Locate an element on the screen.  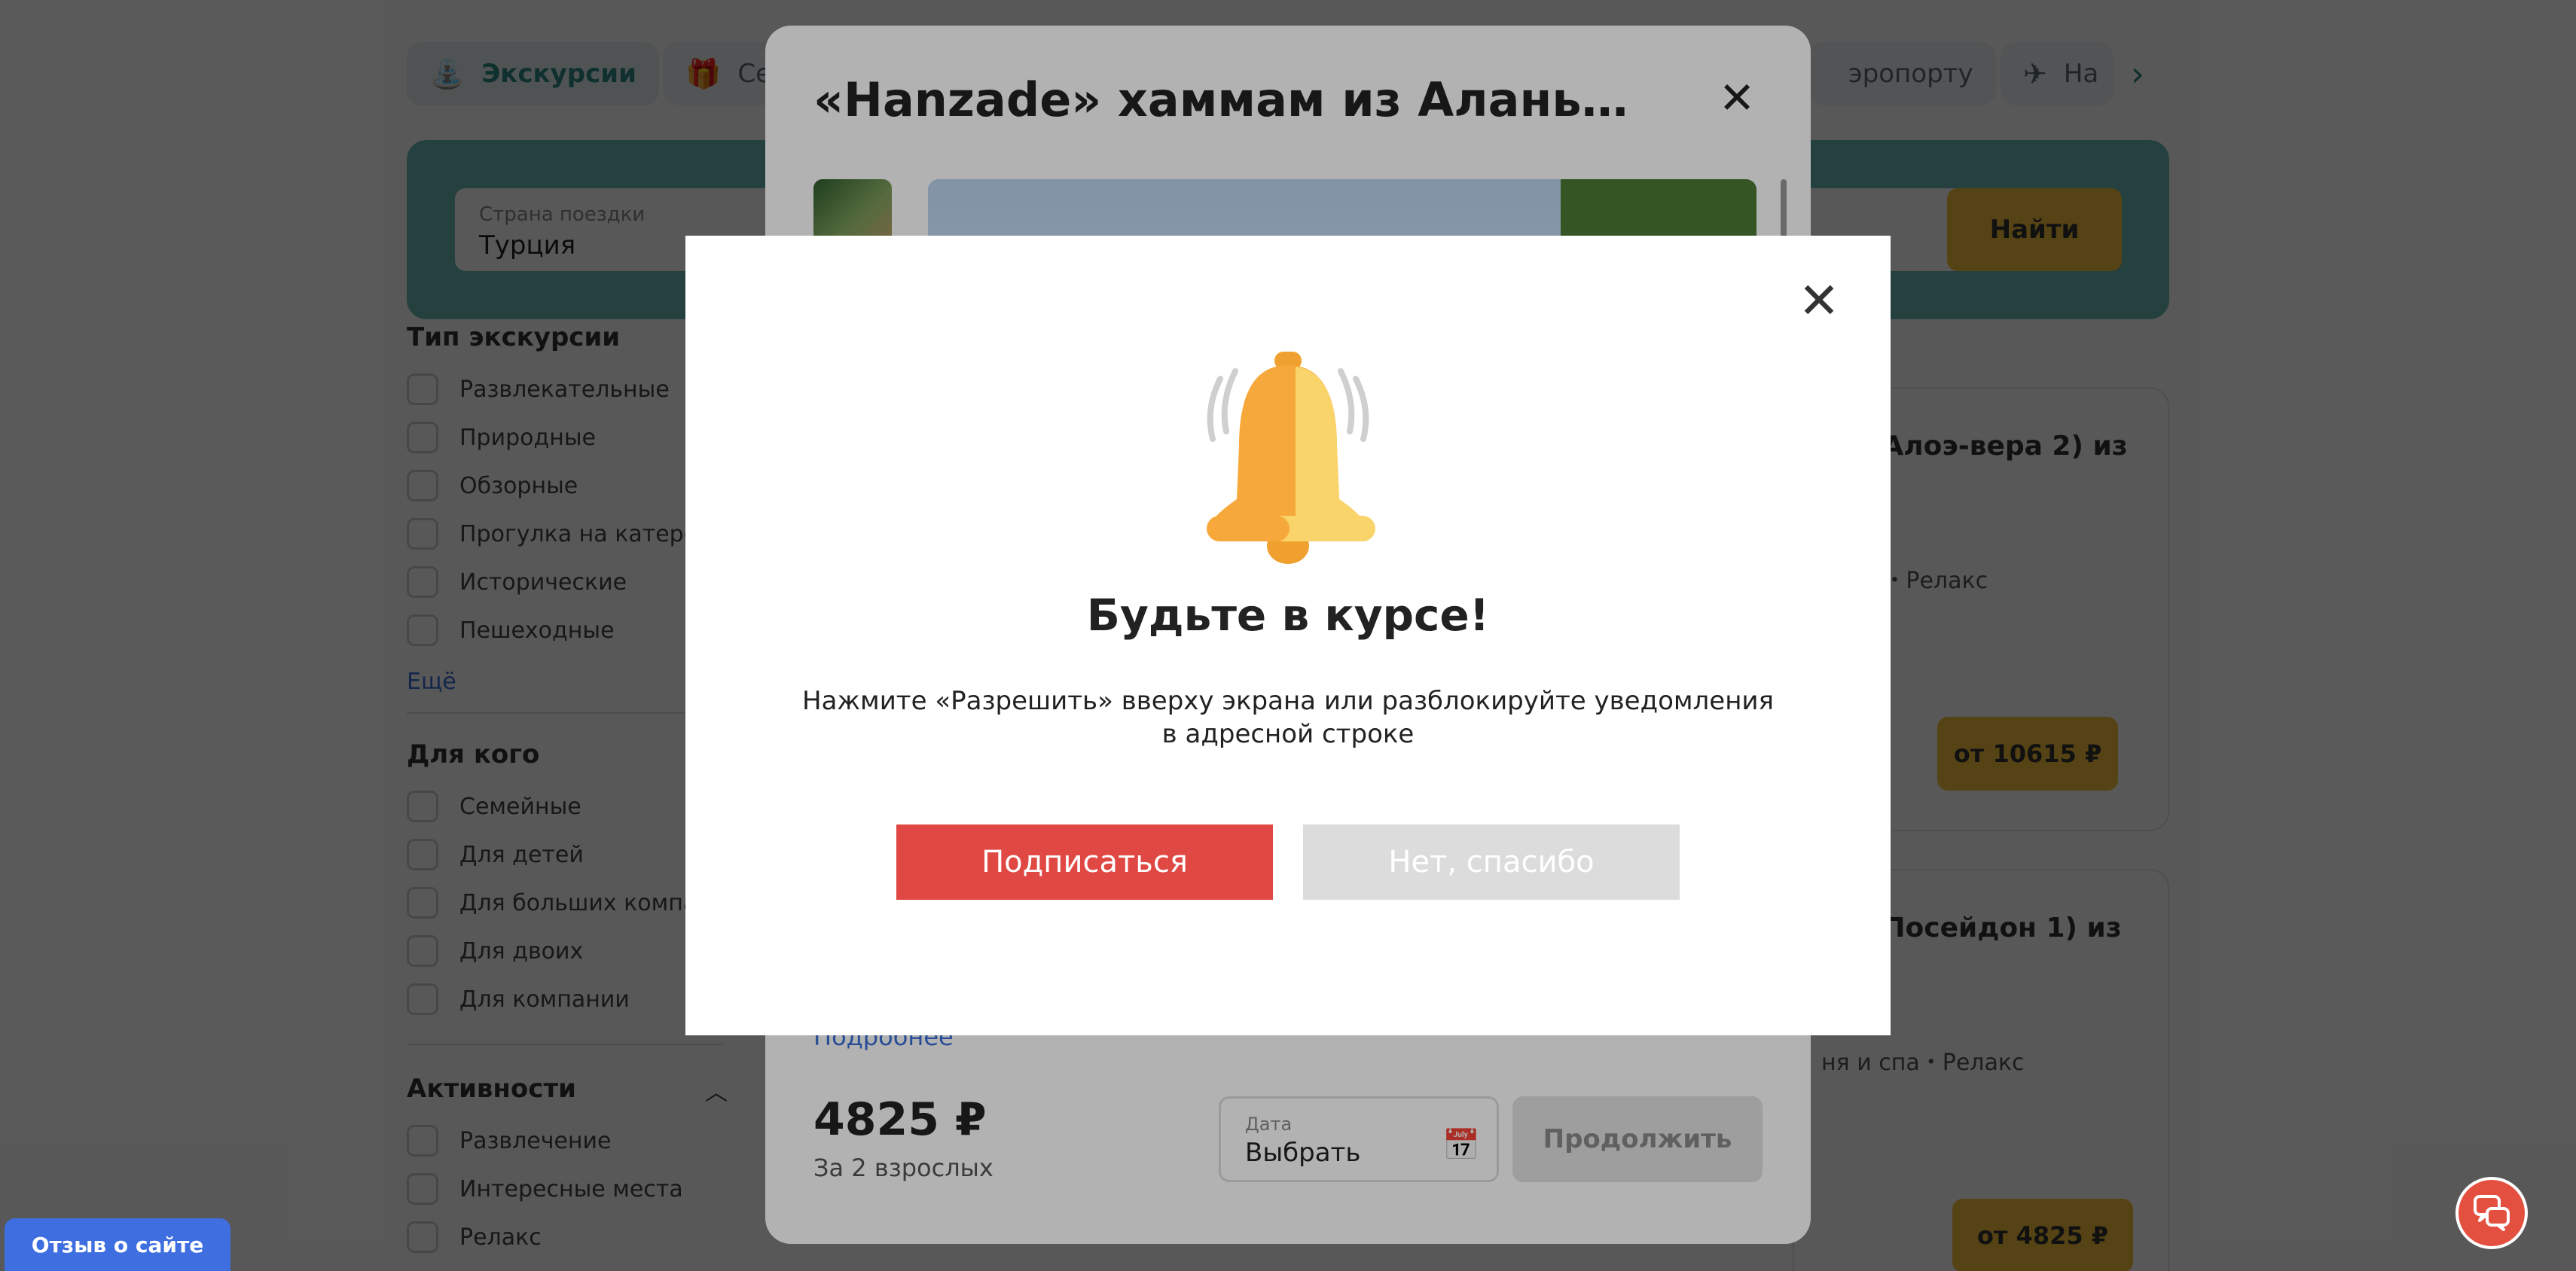
subscribe-button: Подписаться is located at coordinates (1085, 862).